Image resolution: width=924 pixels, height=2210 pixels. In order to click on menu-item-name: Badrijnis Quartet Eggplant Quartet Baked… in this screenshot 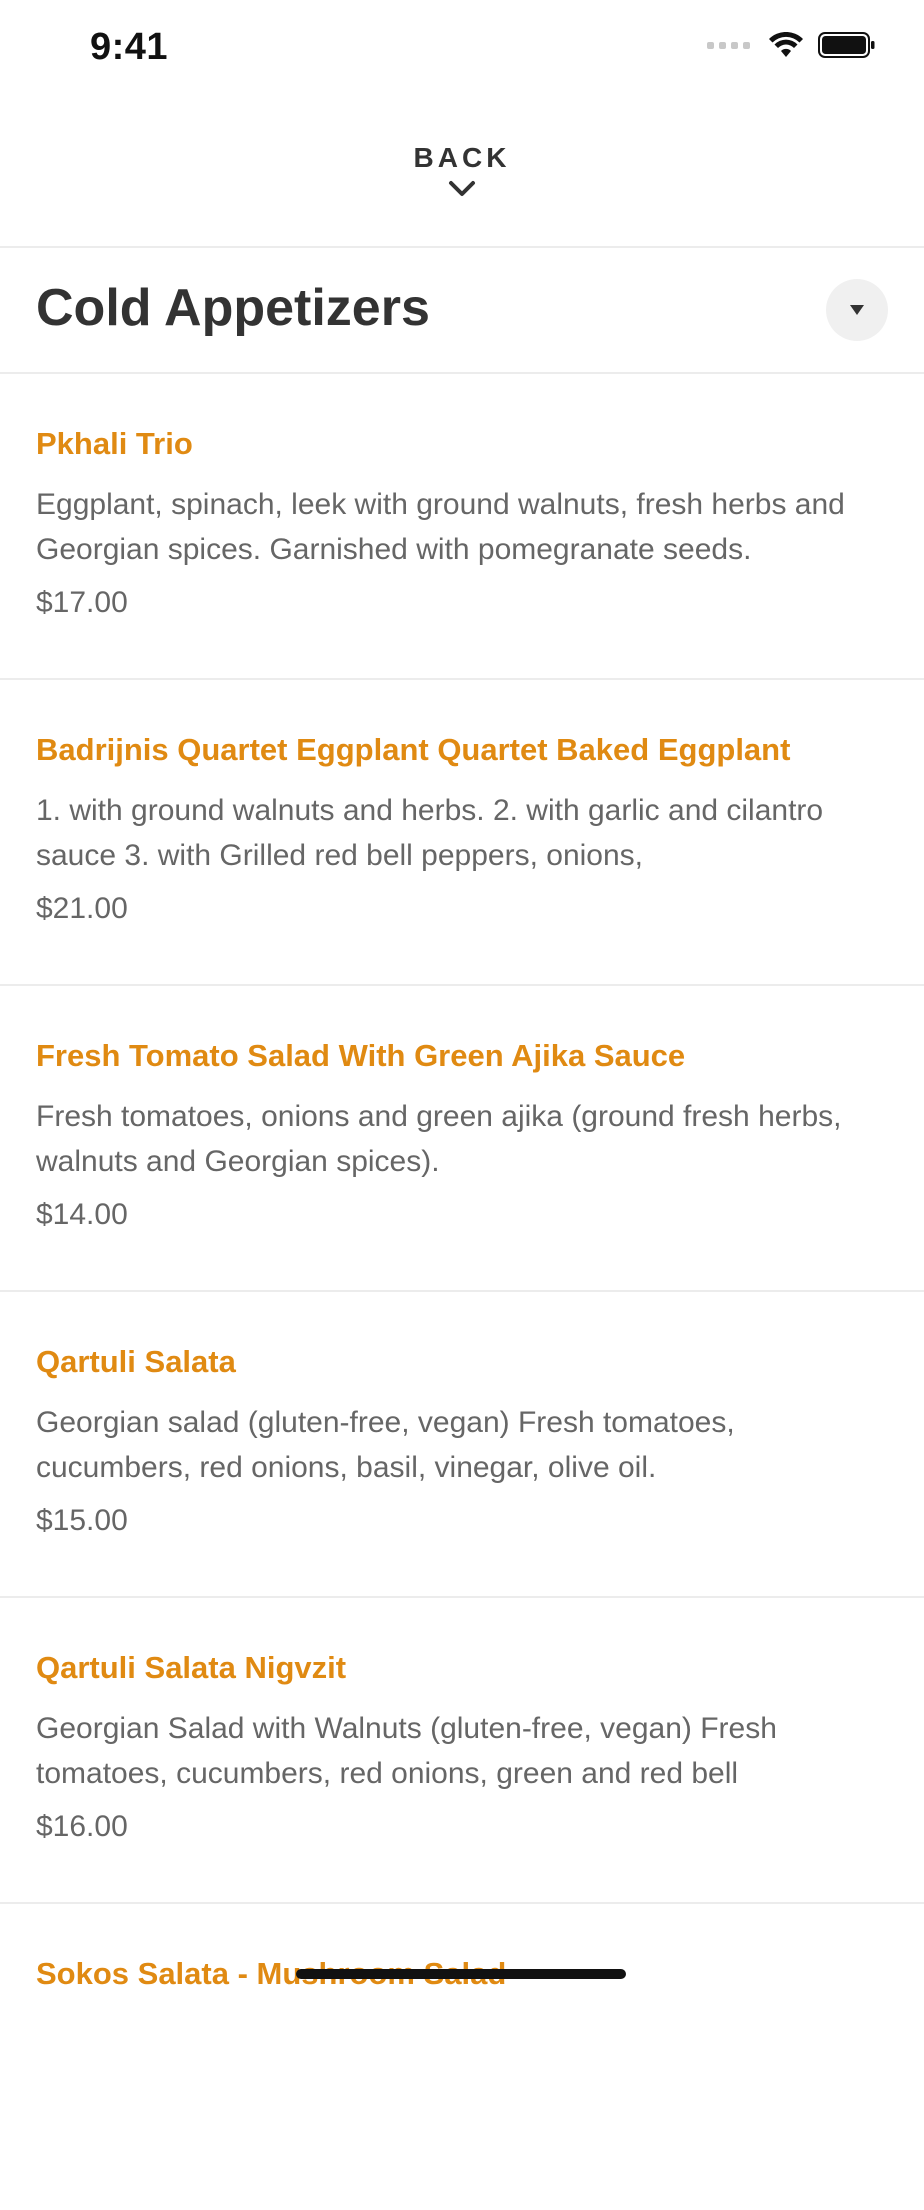, I will do `click(413, 749)`.